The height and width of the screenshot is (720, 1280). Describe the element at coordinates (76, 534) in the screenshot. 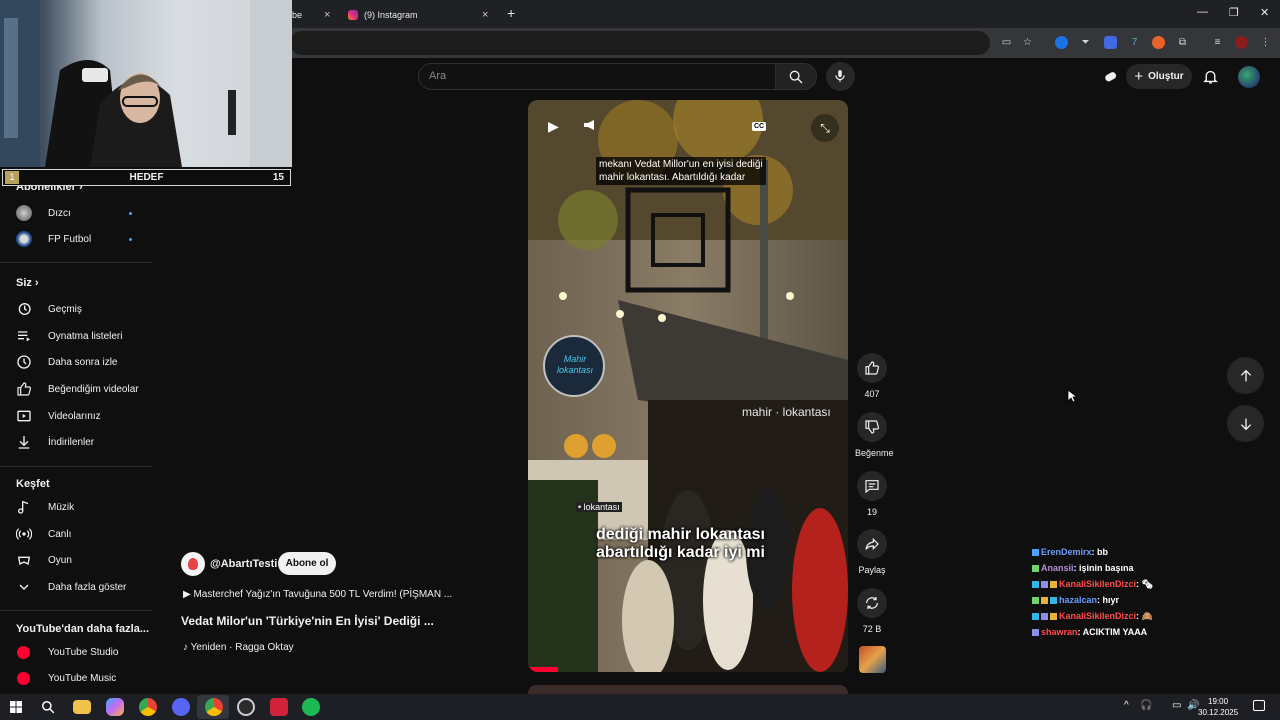

I see `sidebar-item-live: Canlı` at that location.